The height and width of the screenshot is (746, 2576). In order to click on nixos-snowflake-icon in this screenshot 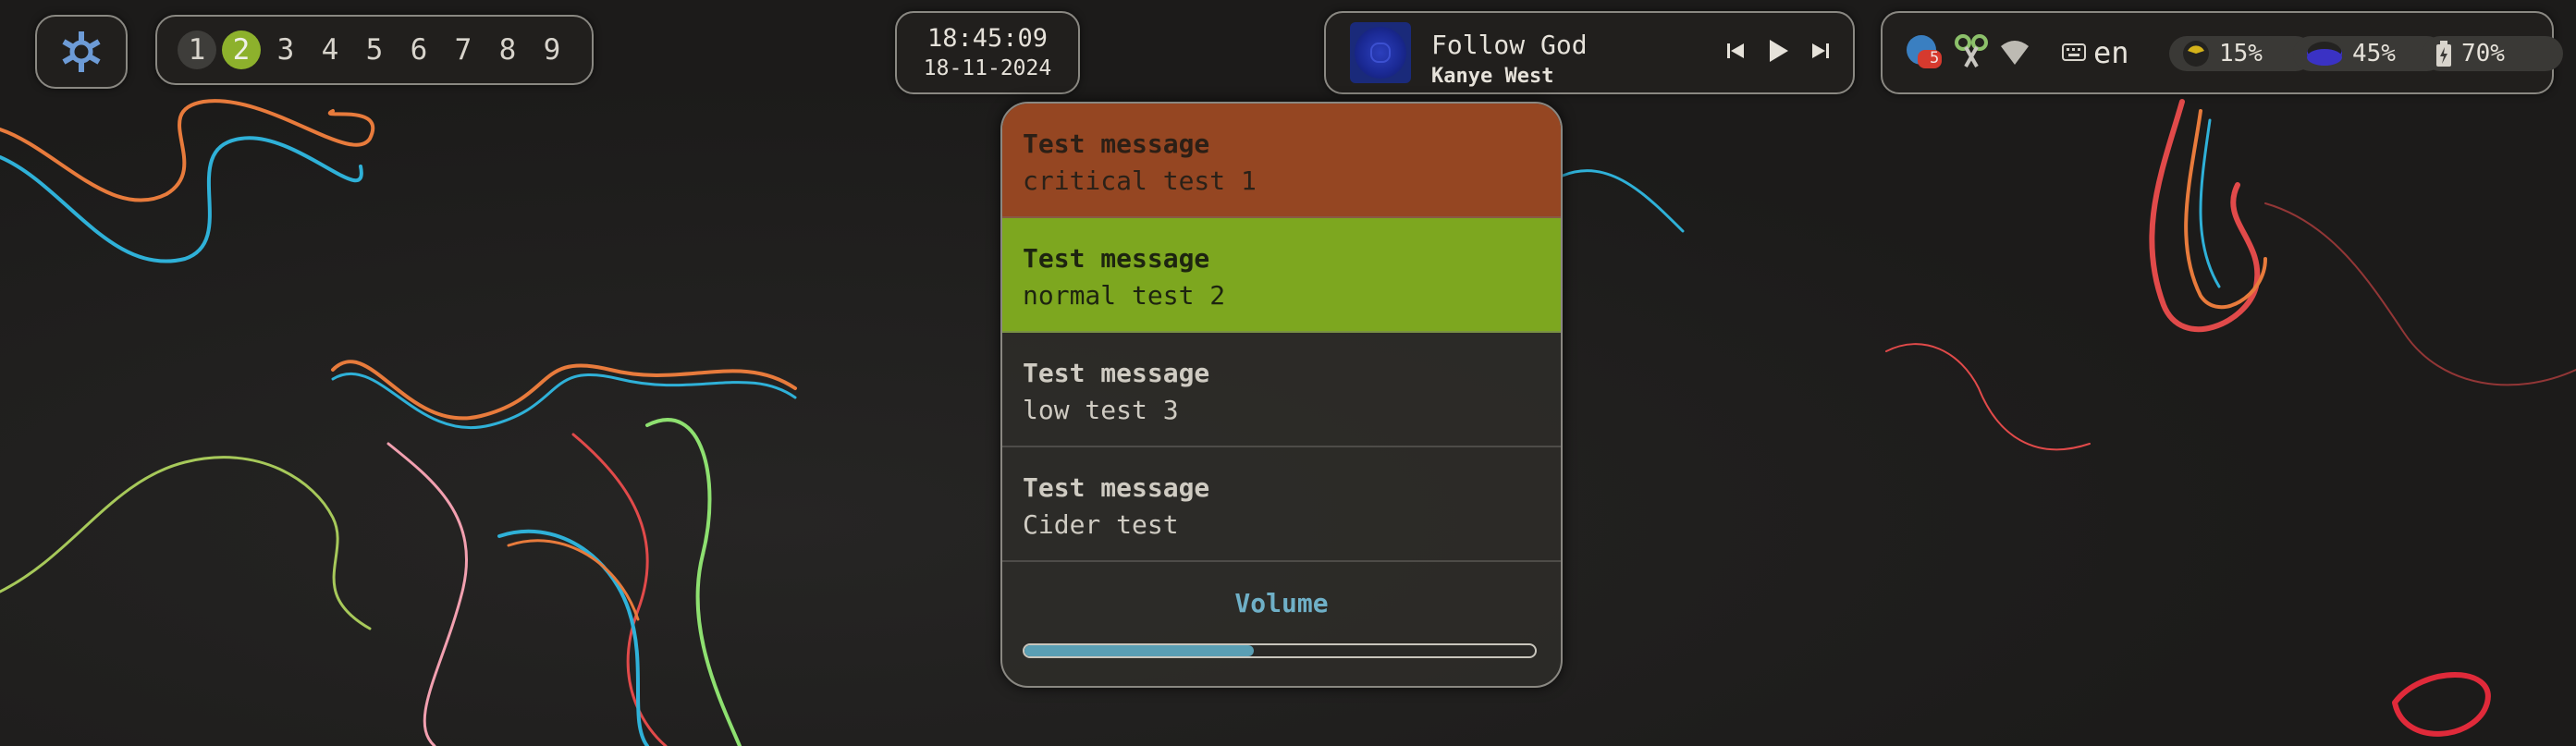, I will do `click(81, 51)`.